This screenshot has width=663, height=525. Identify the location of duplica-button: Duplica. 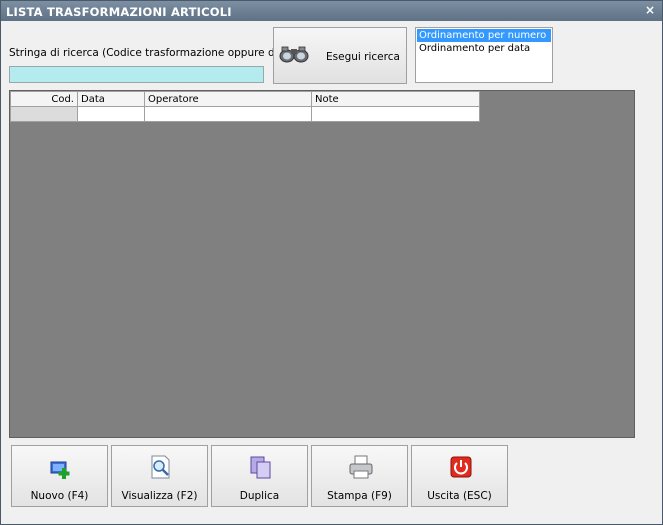
(259, 476).